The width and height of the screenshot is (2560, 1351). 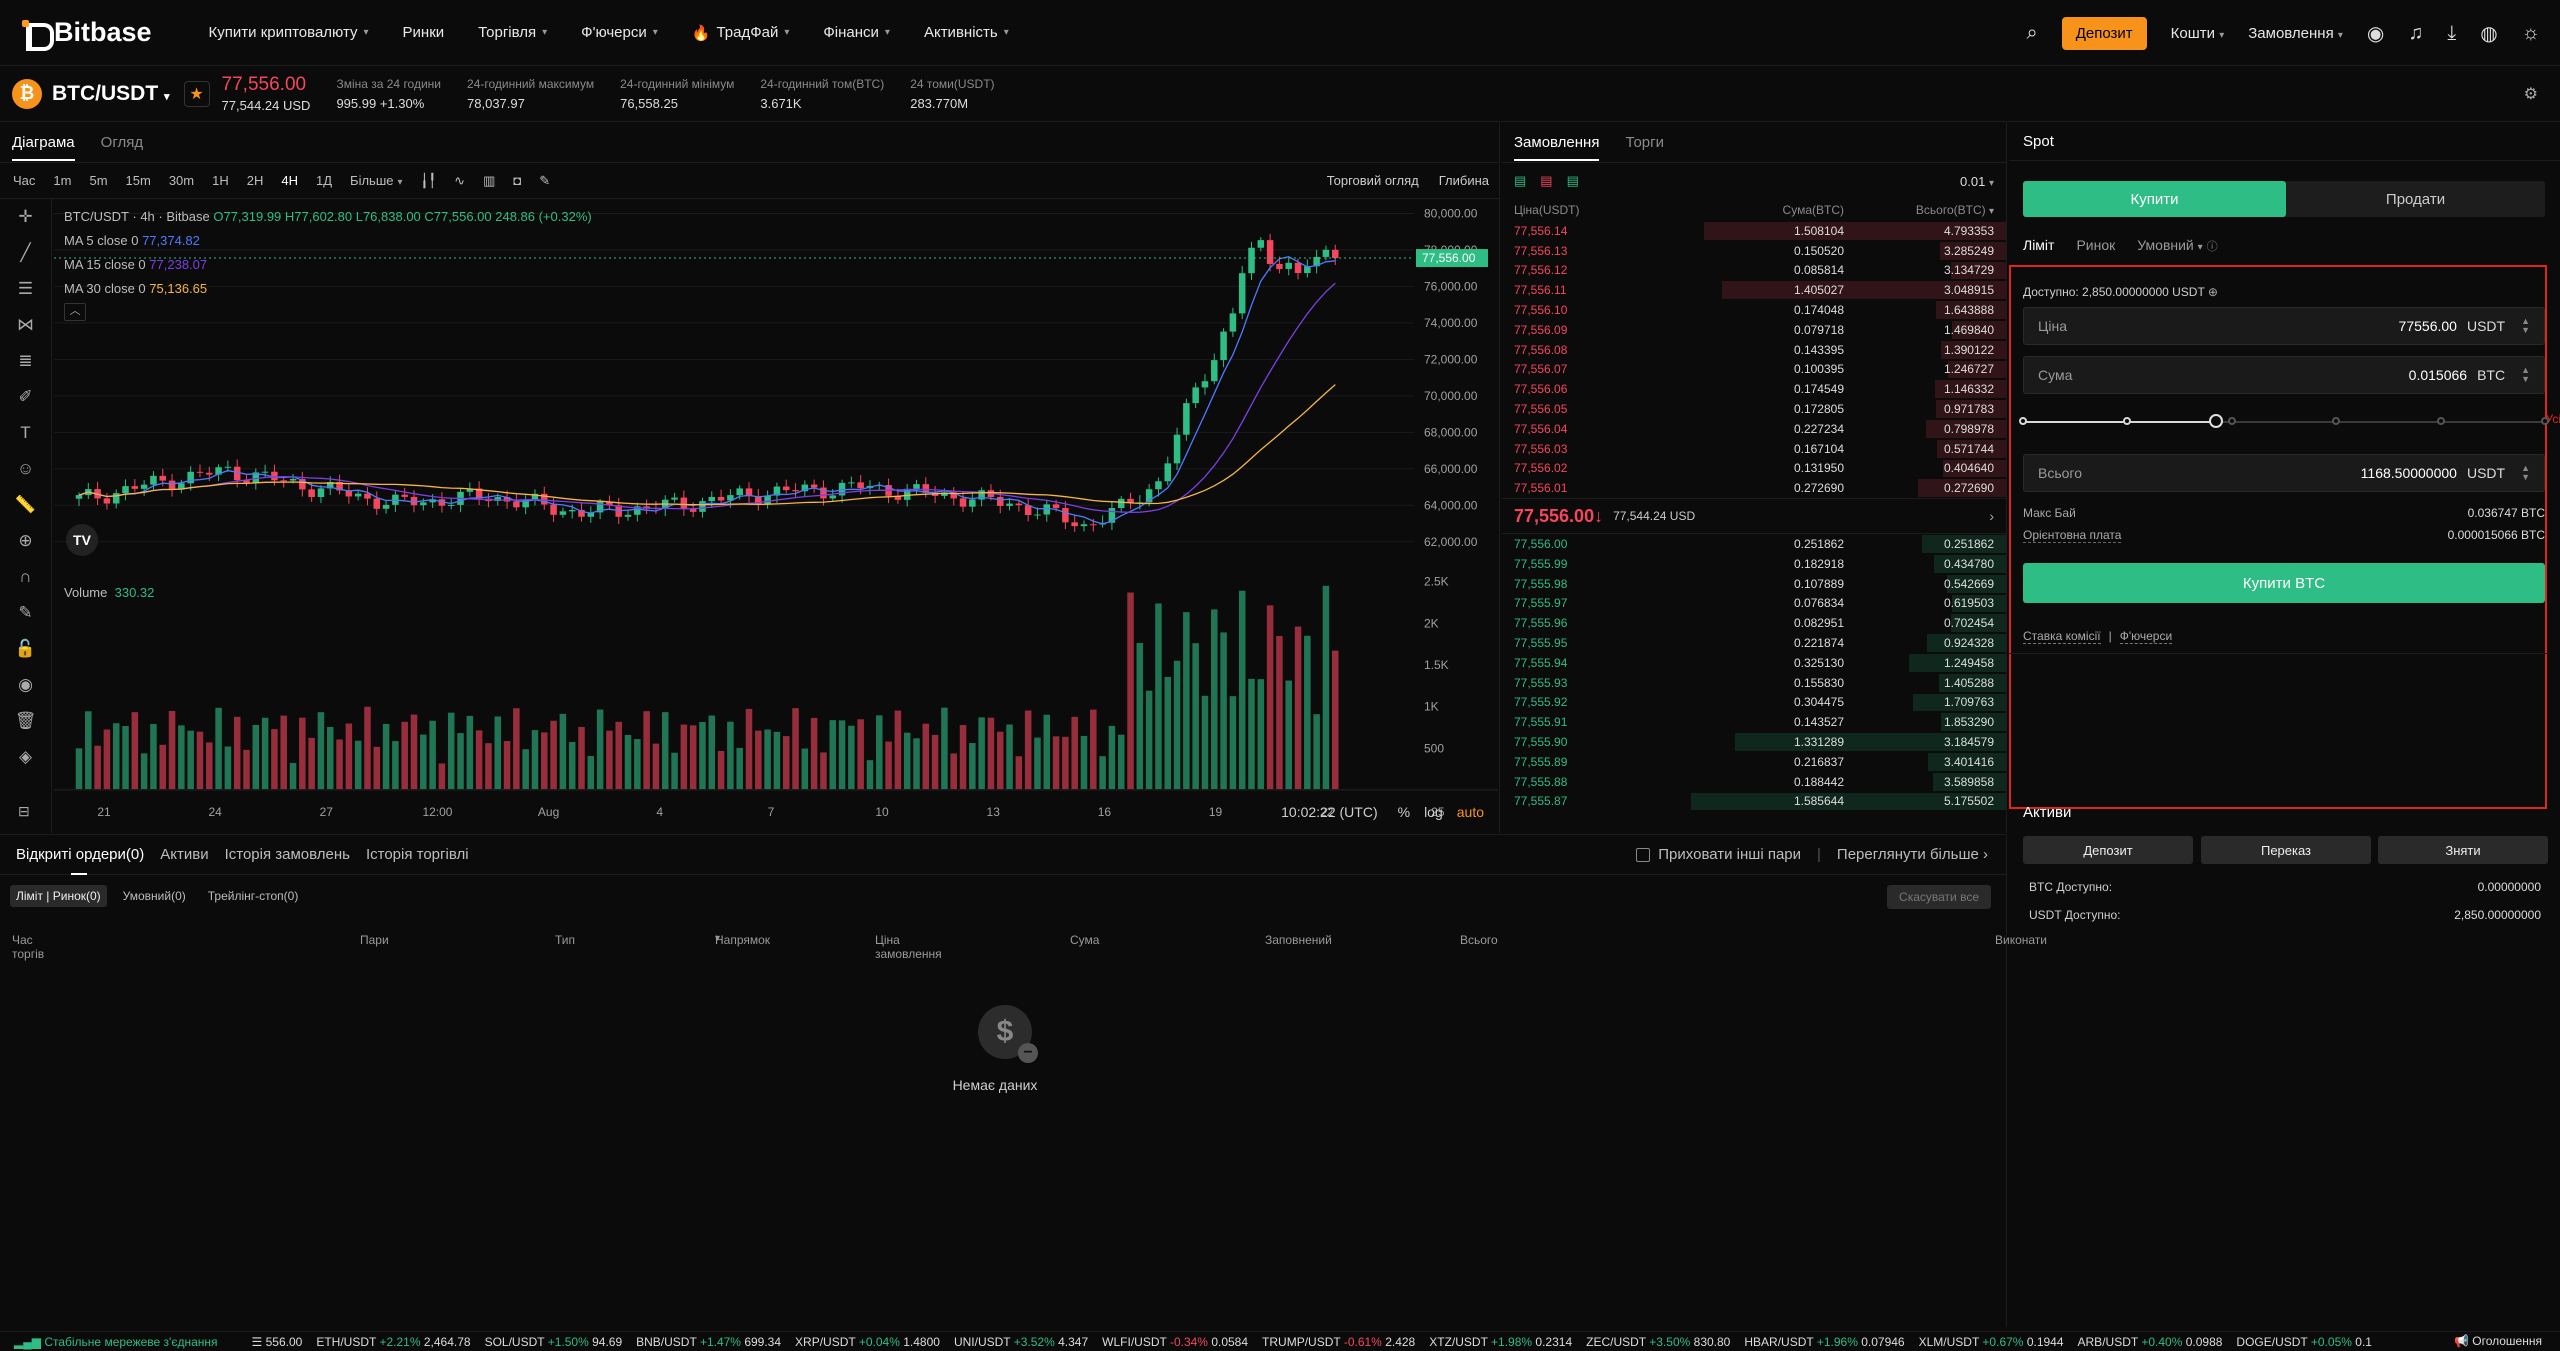 What do you see at coordinates (1464, 180) in the screenshot?
I see `chart-view-option: Глибина` at bounding box center [1464, 180].